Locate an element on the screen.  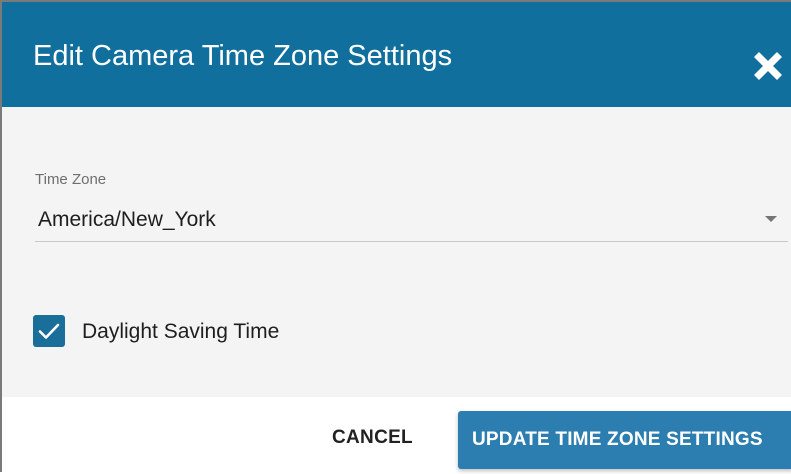
cancel-button: CANCEL is located at coordinates (372, 438).